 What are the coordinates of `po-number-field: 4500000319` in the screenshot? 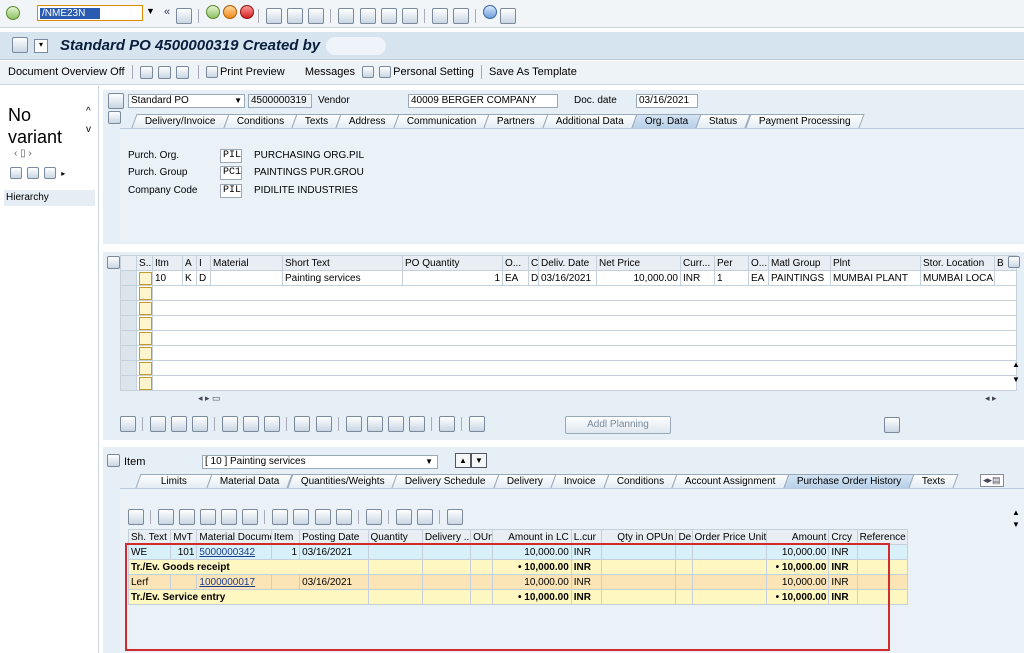 It's located at (280, 101).